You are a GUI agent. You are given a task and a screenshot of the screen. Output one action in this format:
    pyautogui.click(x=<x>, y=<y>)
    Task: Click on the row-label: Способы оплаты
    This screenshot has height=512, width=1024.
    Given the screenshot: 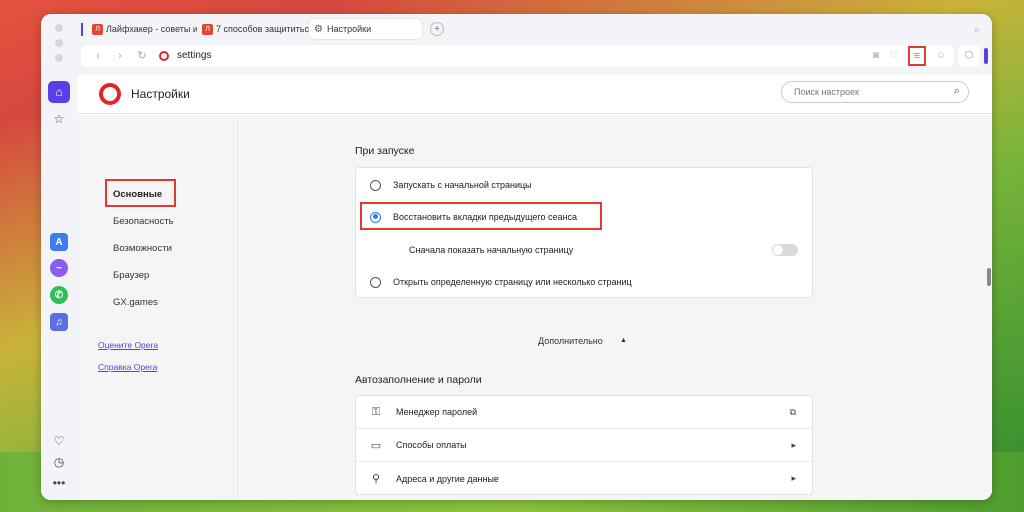 What is the action you would take?
    pyautogui.click(x=431, y=445)
    